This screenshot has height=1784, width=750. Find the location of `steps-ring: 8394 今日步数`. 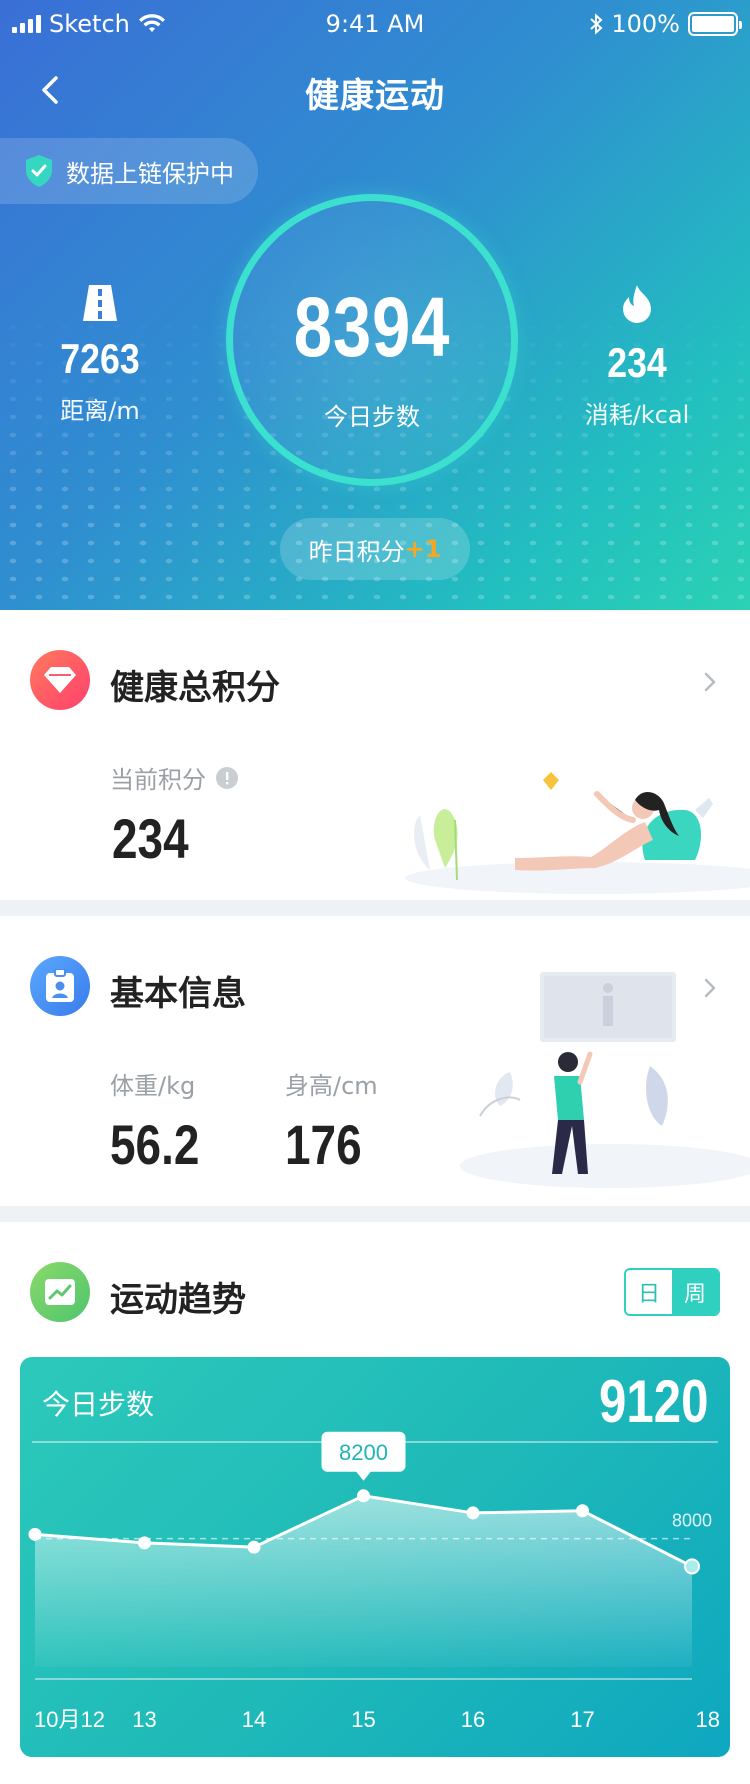

steps-ring: 8394 今日步数 is located at coordinates (372, 340).